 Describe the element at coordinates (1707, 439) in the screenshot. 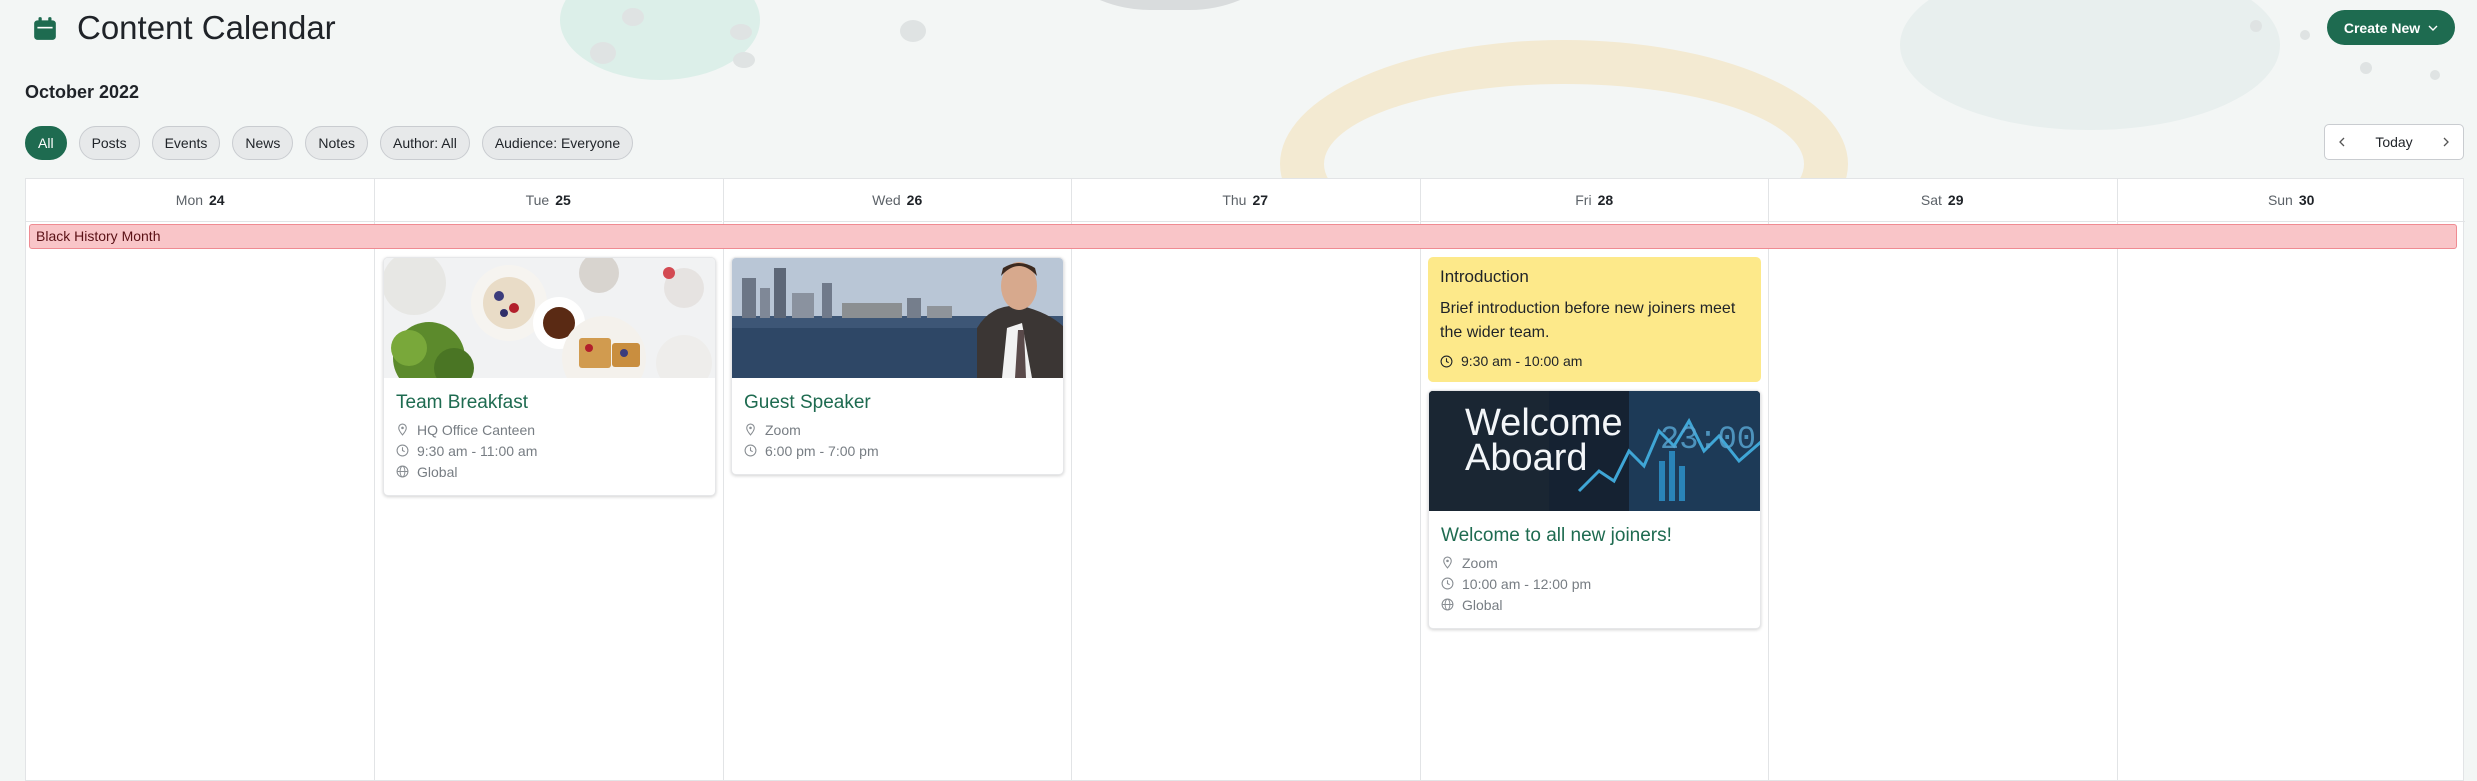

I see `ticker-numbers: 23:00` at that location.